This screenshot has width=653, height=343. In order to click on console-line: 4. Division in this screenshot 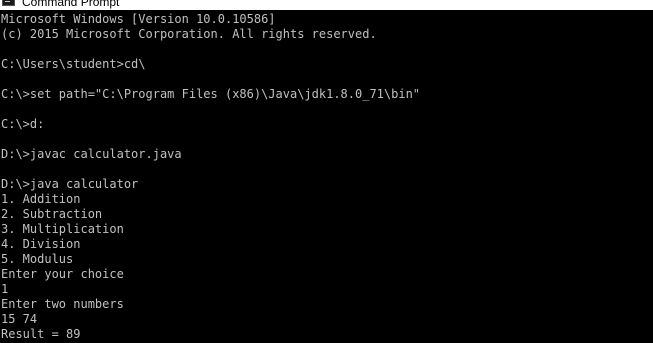, I will do `click(41, 244)`.